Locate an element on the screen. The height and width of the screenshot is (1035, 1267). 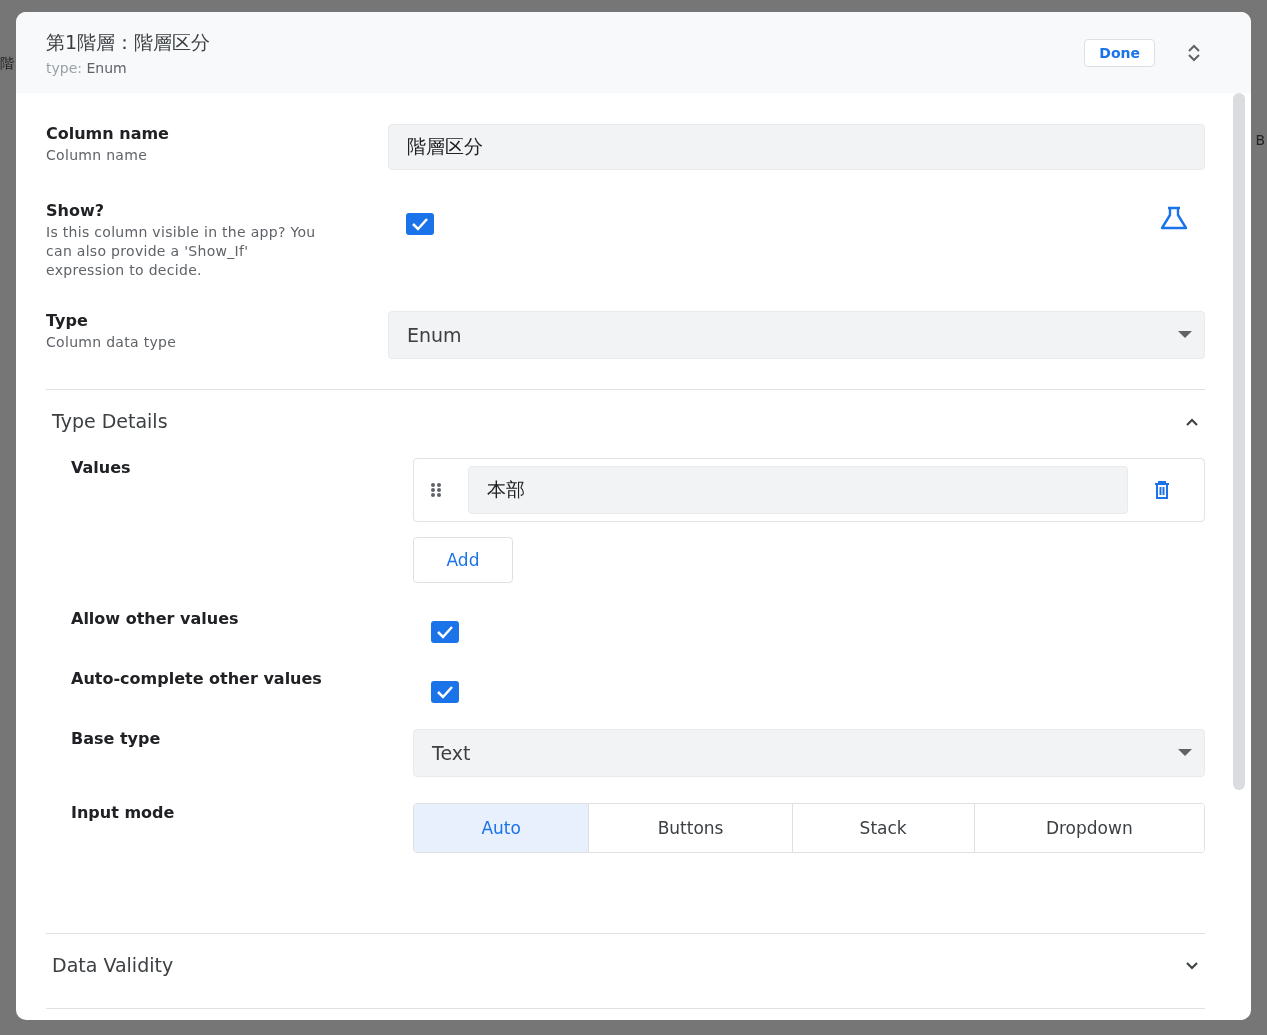
dropdown-field: Enum is located at coordinates (796, 335).